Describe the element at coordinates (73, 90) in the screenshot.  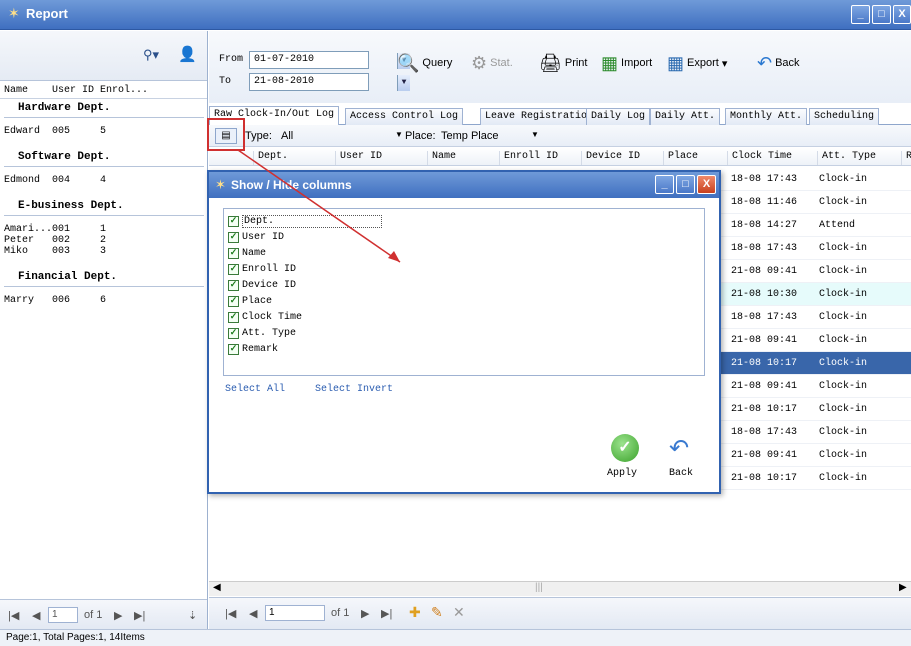
I see `col-user-id: User ID` at that location.